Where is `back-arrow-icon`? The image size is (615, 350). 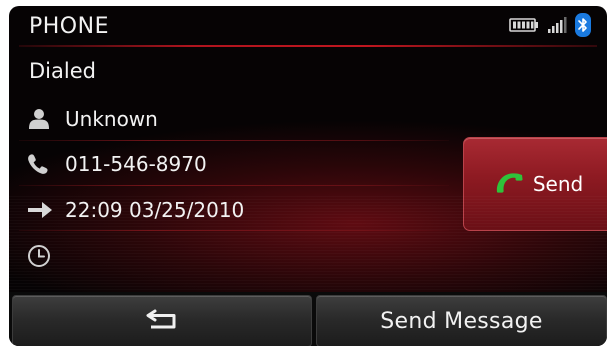
back-arrow-icon is located at coordinates (162, 321).